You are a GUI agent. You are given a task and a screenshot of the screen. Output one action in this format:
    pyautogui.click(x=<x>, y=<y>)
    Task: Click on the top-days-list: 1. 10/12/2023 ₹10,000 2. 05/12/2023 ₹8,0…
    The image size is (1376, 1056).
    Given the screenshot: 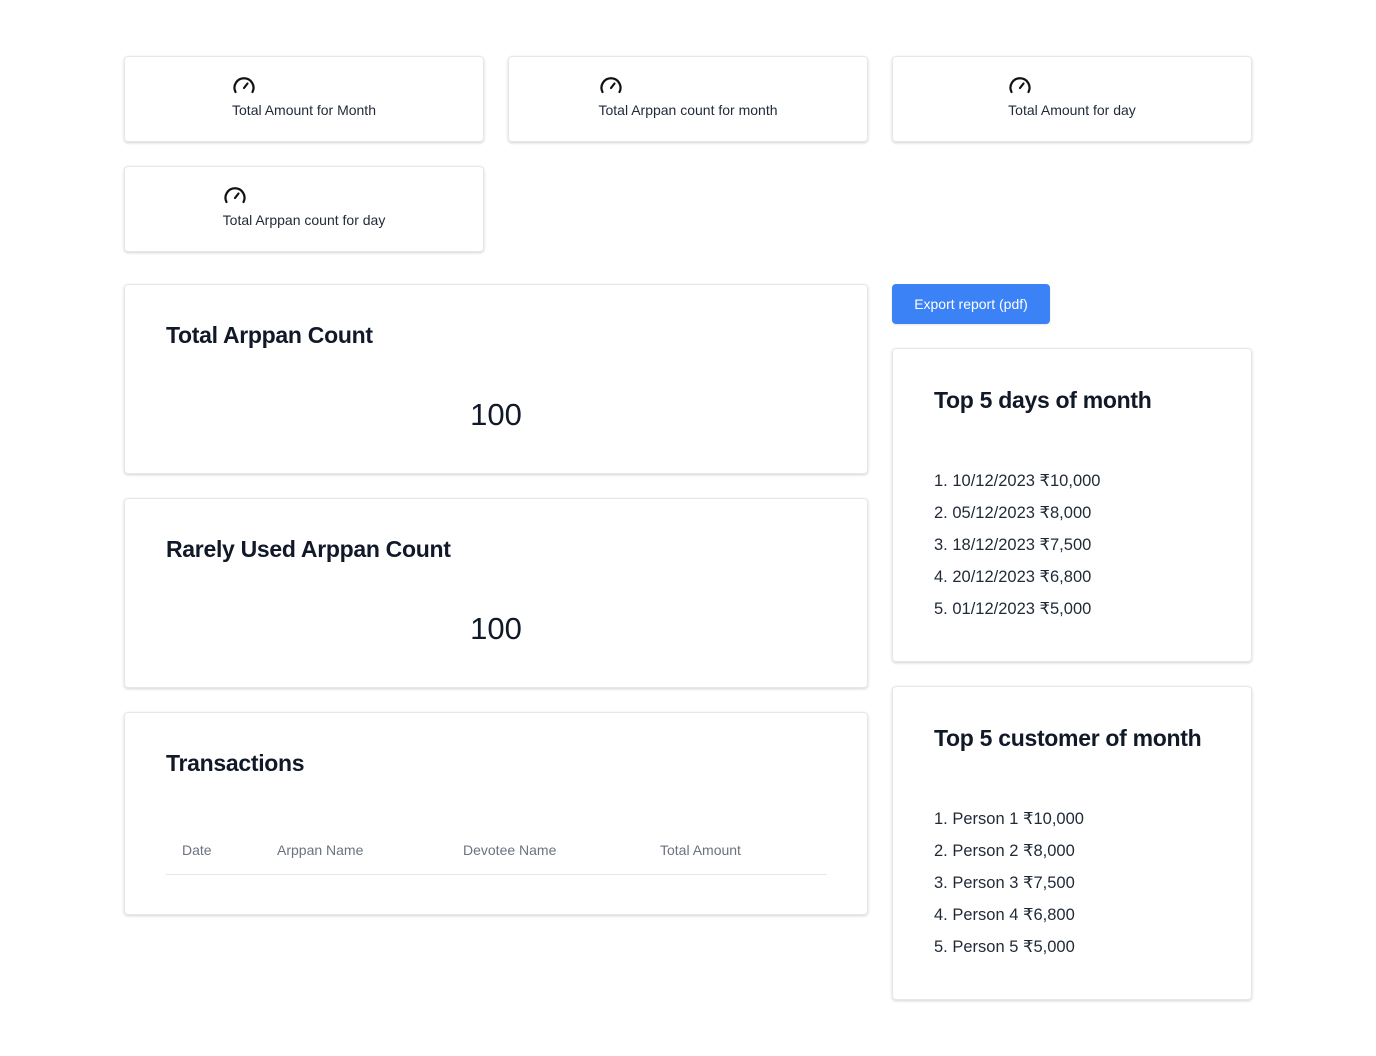 What is the action you would take?
    pyautogui.click(x=1017, y=545)
    